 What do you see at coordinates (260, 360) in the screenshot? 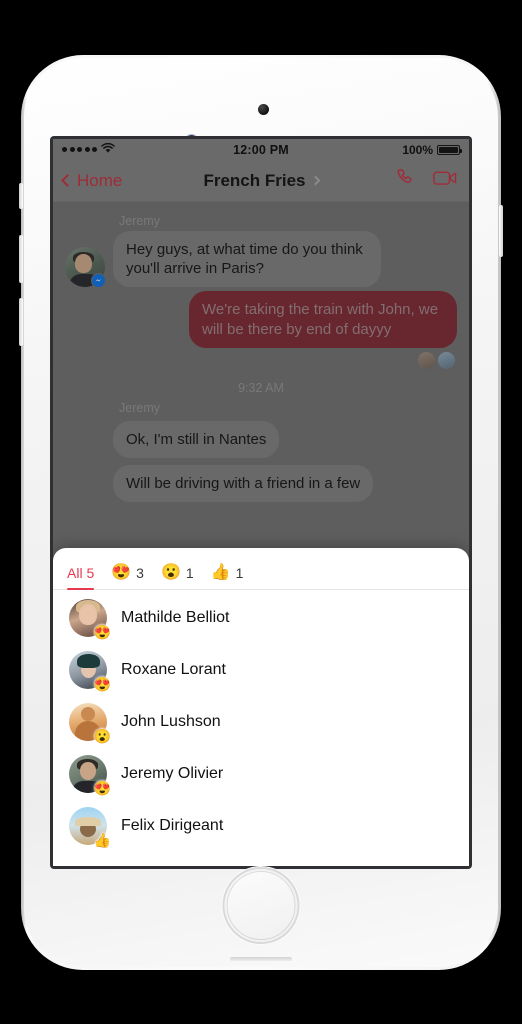
I see `read-receipts` at bounding box center [260, 360].